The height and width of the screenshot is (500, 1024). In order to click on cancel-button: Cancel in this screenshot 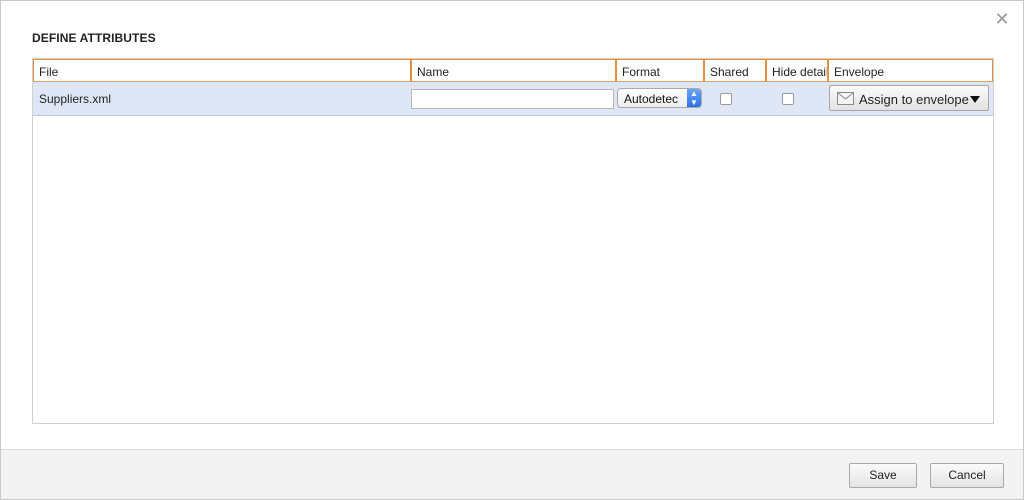, I will do `click(967, 475)`.